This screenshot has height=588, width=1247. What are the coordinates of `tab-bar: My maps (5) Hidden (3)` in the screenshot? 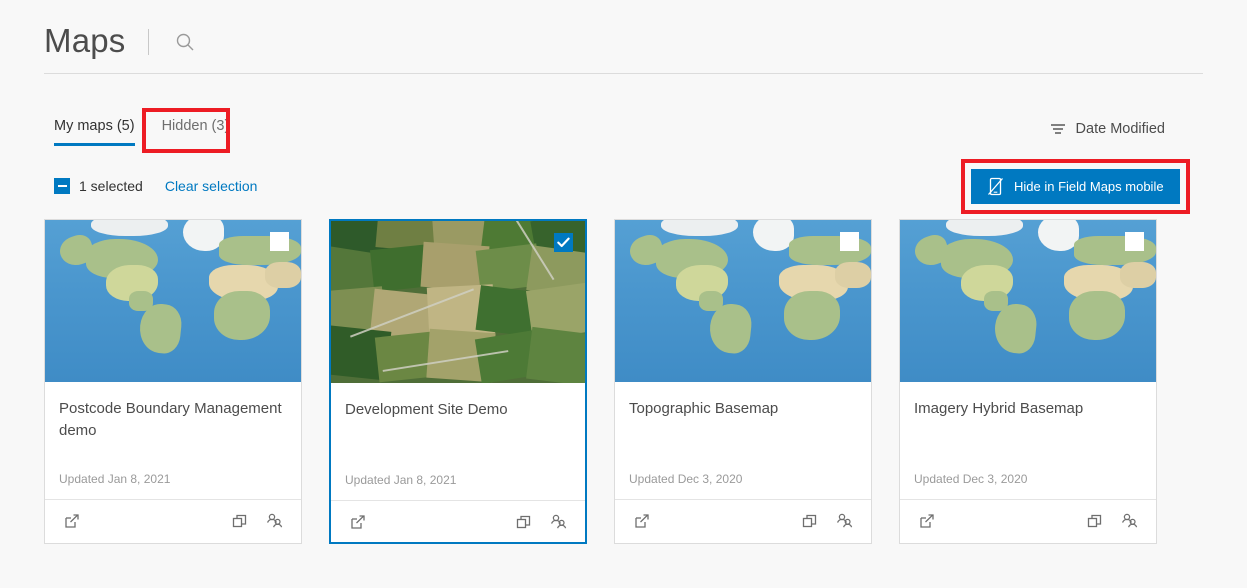 It's located at (141, 132).